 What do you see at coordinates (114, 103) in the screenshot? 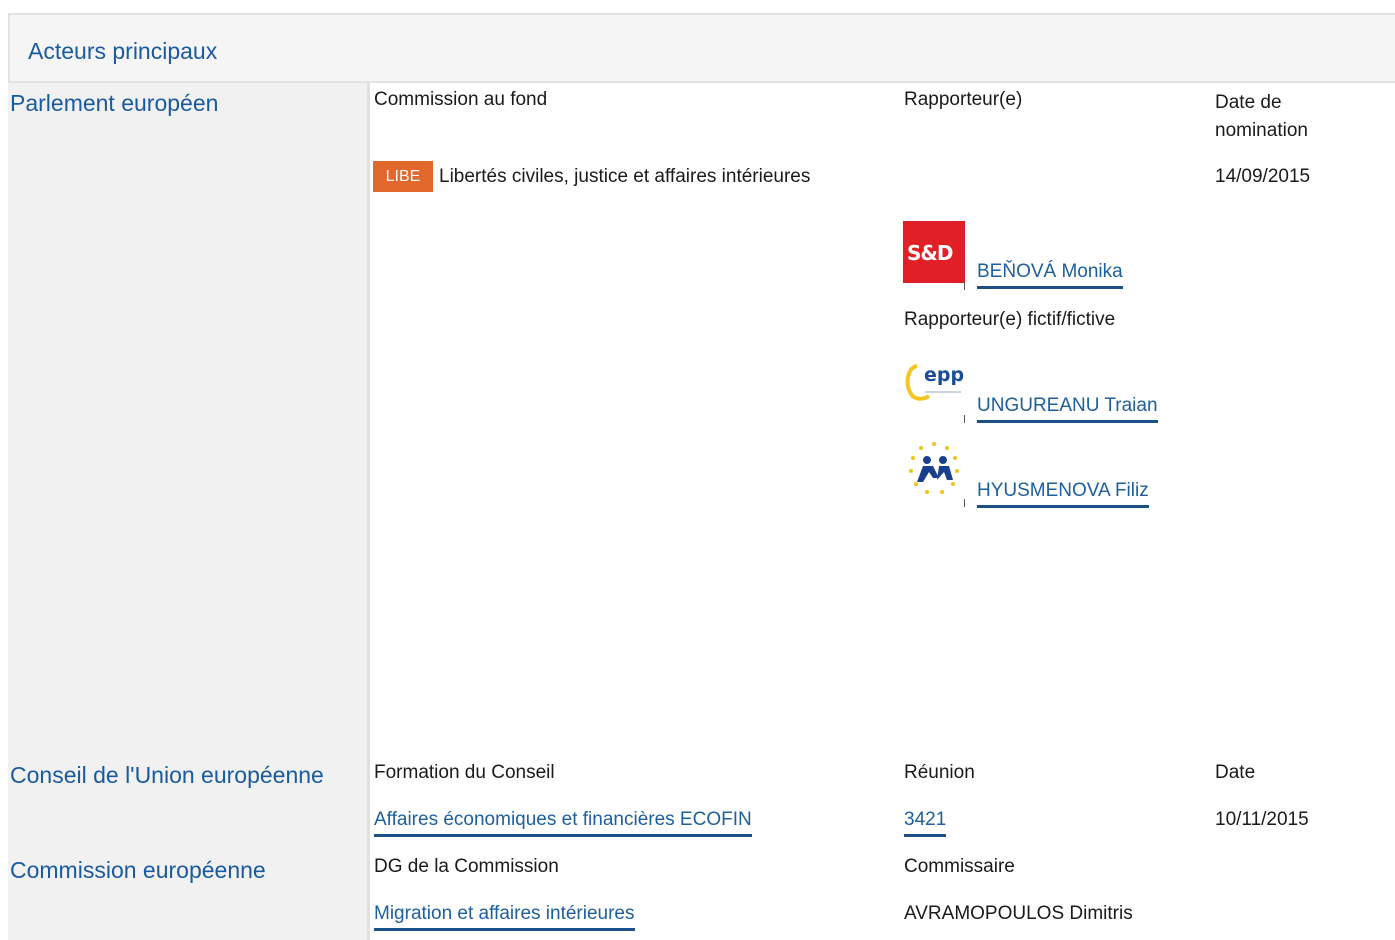
I see `section-label-parliament: Parlement européen` at bounding box center [114, 103].